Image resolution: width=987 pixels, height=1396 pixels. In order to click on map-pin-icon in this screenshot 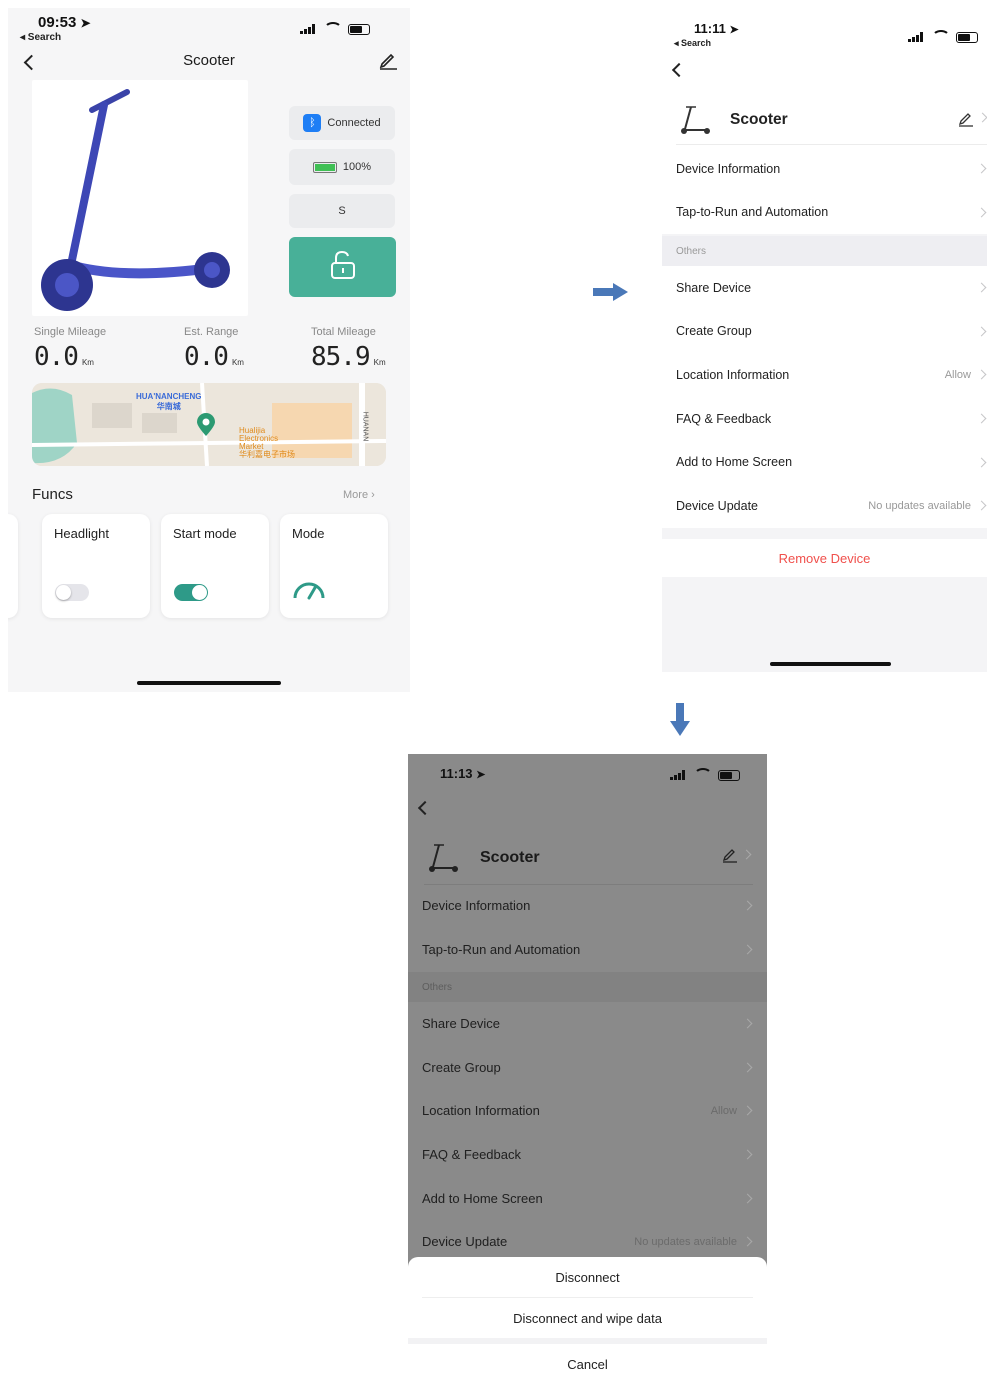, I will do `click(206, 424)`.